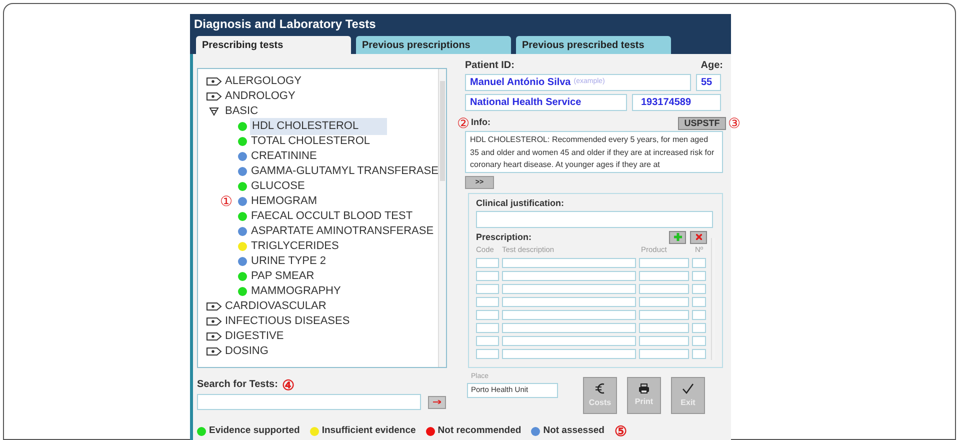 This screenshot has width=959, height=440. Describe the element at coordinates (594, 219) in the screenshot. I see `justification-field` at that location.